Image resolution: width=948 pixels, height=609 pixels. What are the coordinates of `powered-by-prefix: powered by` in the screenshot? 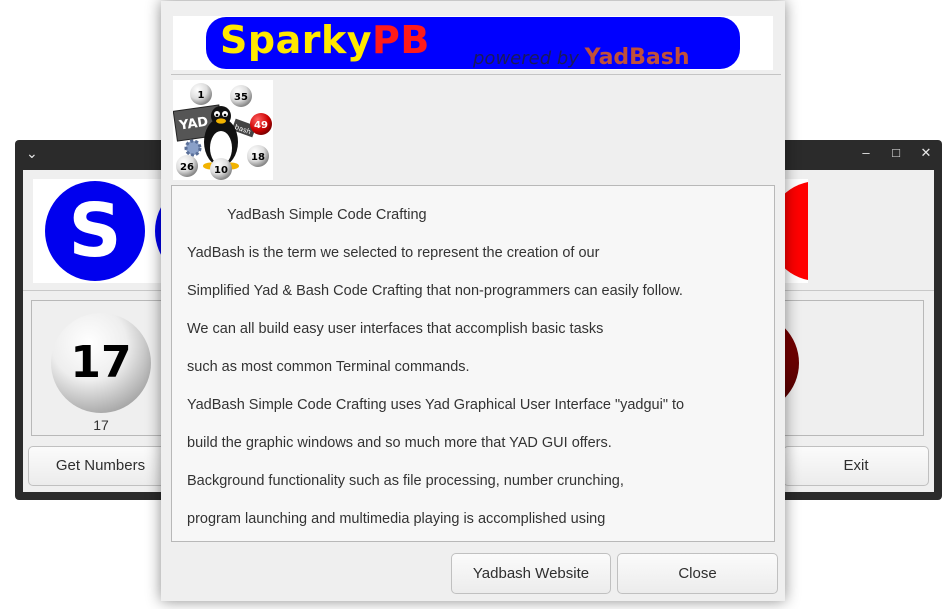 It's located at (529, 58).